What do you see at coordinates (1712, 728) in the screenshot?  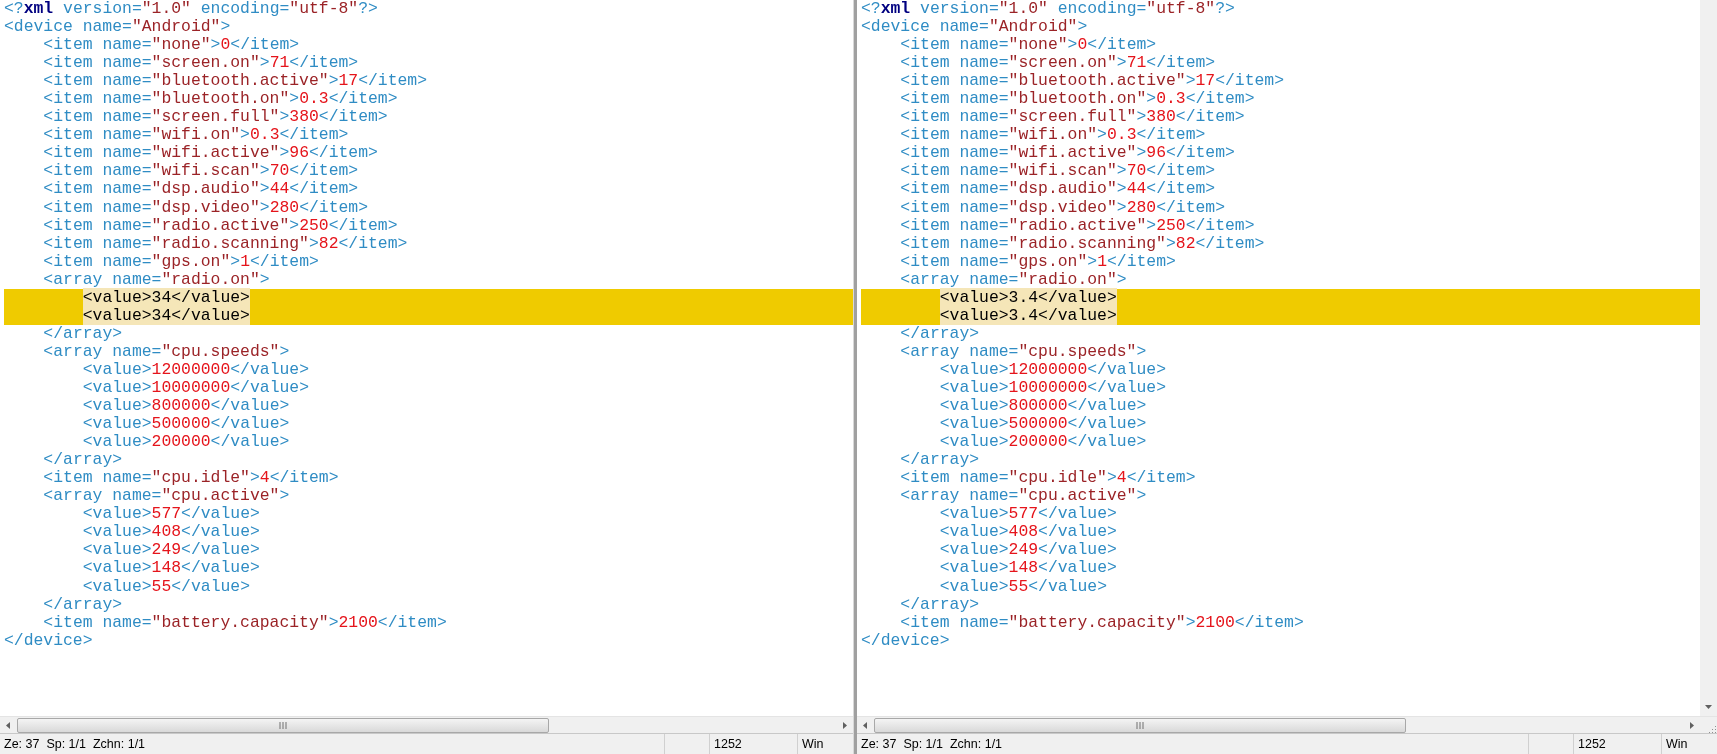 I see `resize-grip-icon` at bounding box center [1712, 728].